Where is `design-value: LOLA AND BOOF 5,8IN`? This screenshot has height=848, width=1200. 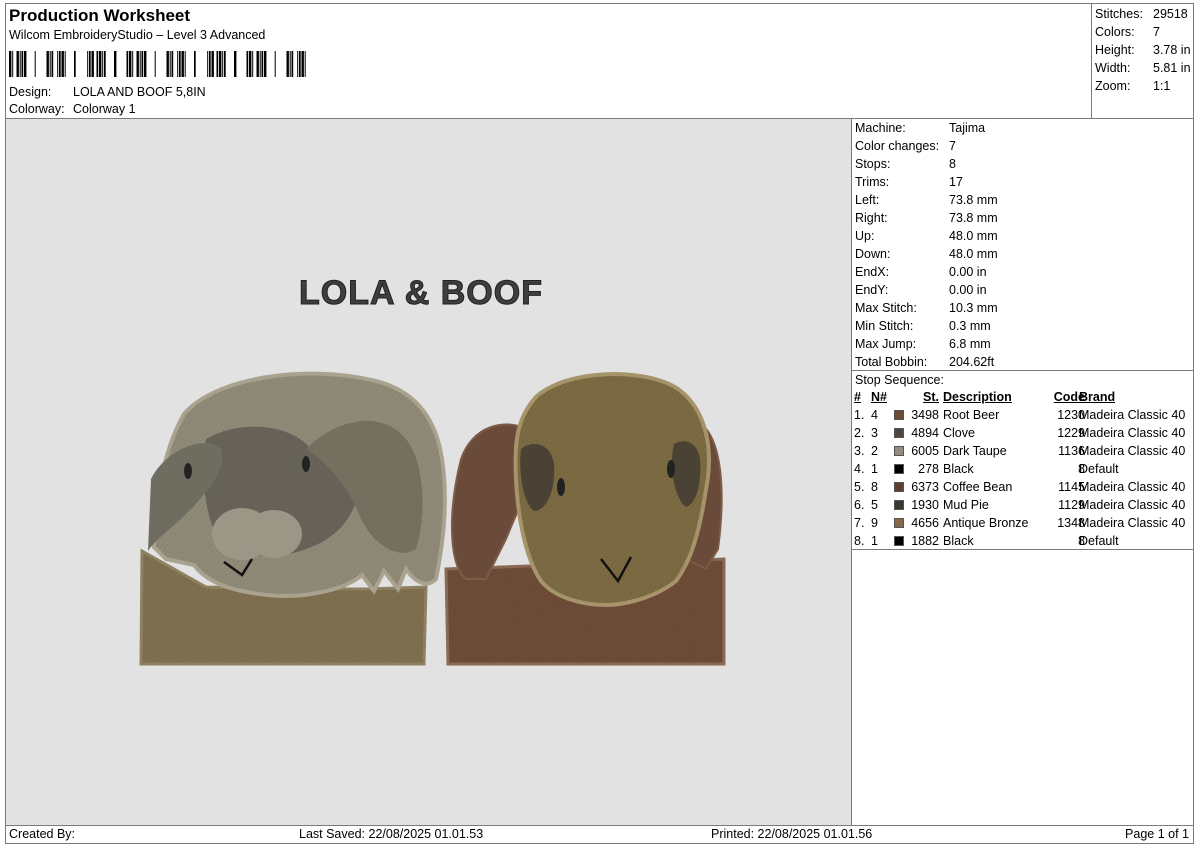
design-value: LOLA AND BOOF 5,8IN is located at coordinates (139, 92).